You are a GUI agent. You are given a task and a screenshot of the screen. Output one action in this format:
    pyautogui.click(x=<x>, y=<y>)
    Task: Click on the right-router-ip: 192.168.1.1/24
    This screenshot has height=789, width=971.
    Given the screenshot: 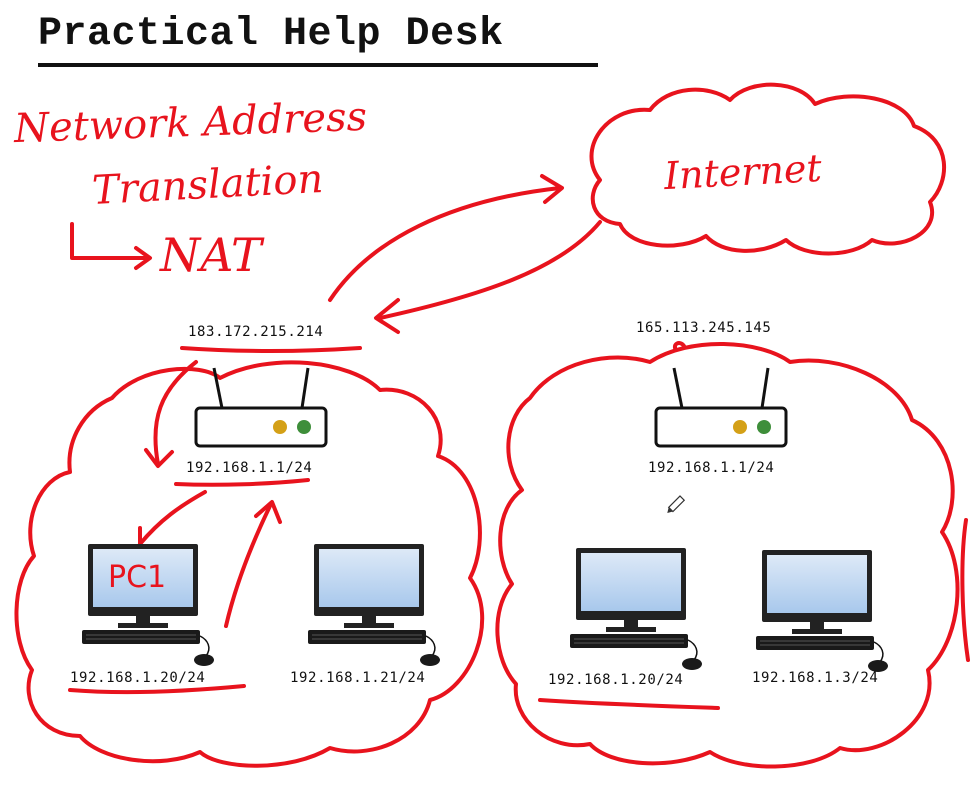 What is the action you would take?
    pyautogui.click(x=711, y=468)
    